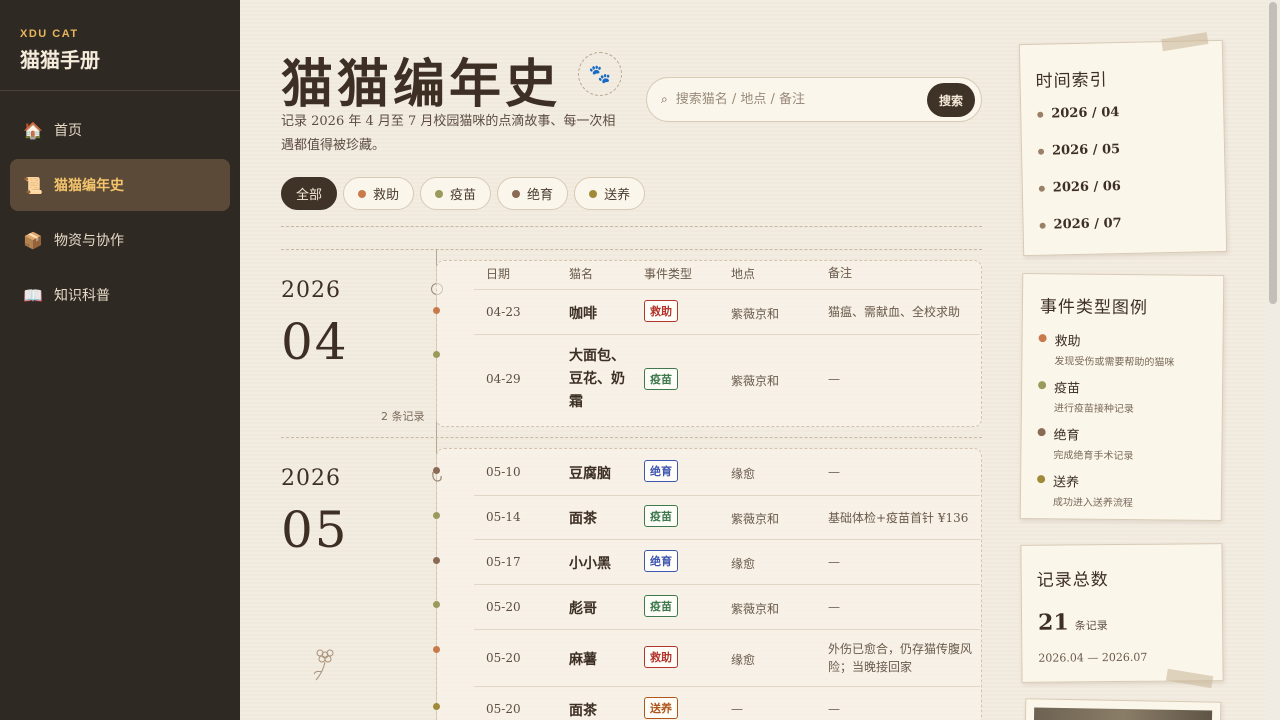 The image size is (1280, 720). I want to click on filter-neuter: 绝育, so click(533, 193).